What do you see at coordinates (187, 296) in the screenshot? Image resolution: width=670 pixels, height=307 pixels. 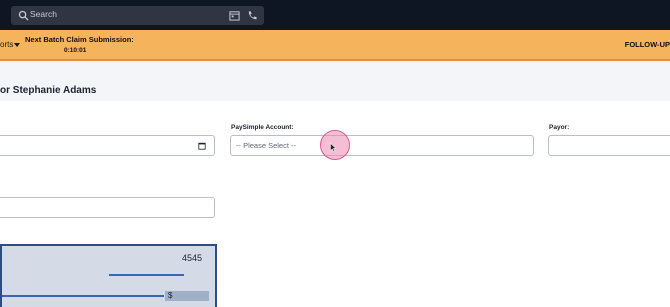 I see `check-amount-box: $` at bounding box center [187, 296].